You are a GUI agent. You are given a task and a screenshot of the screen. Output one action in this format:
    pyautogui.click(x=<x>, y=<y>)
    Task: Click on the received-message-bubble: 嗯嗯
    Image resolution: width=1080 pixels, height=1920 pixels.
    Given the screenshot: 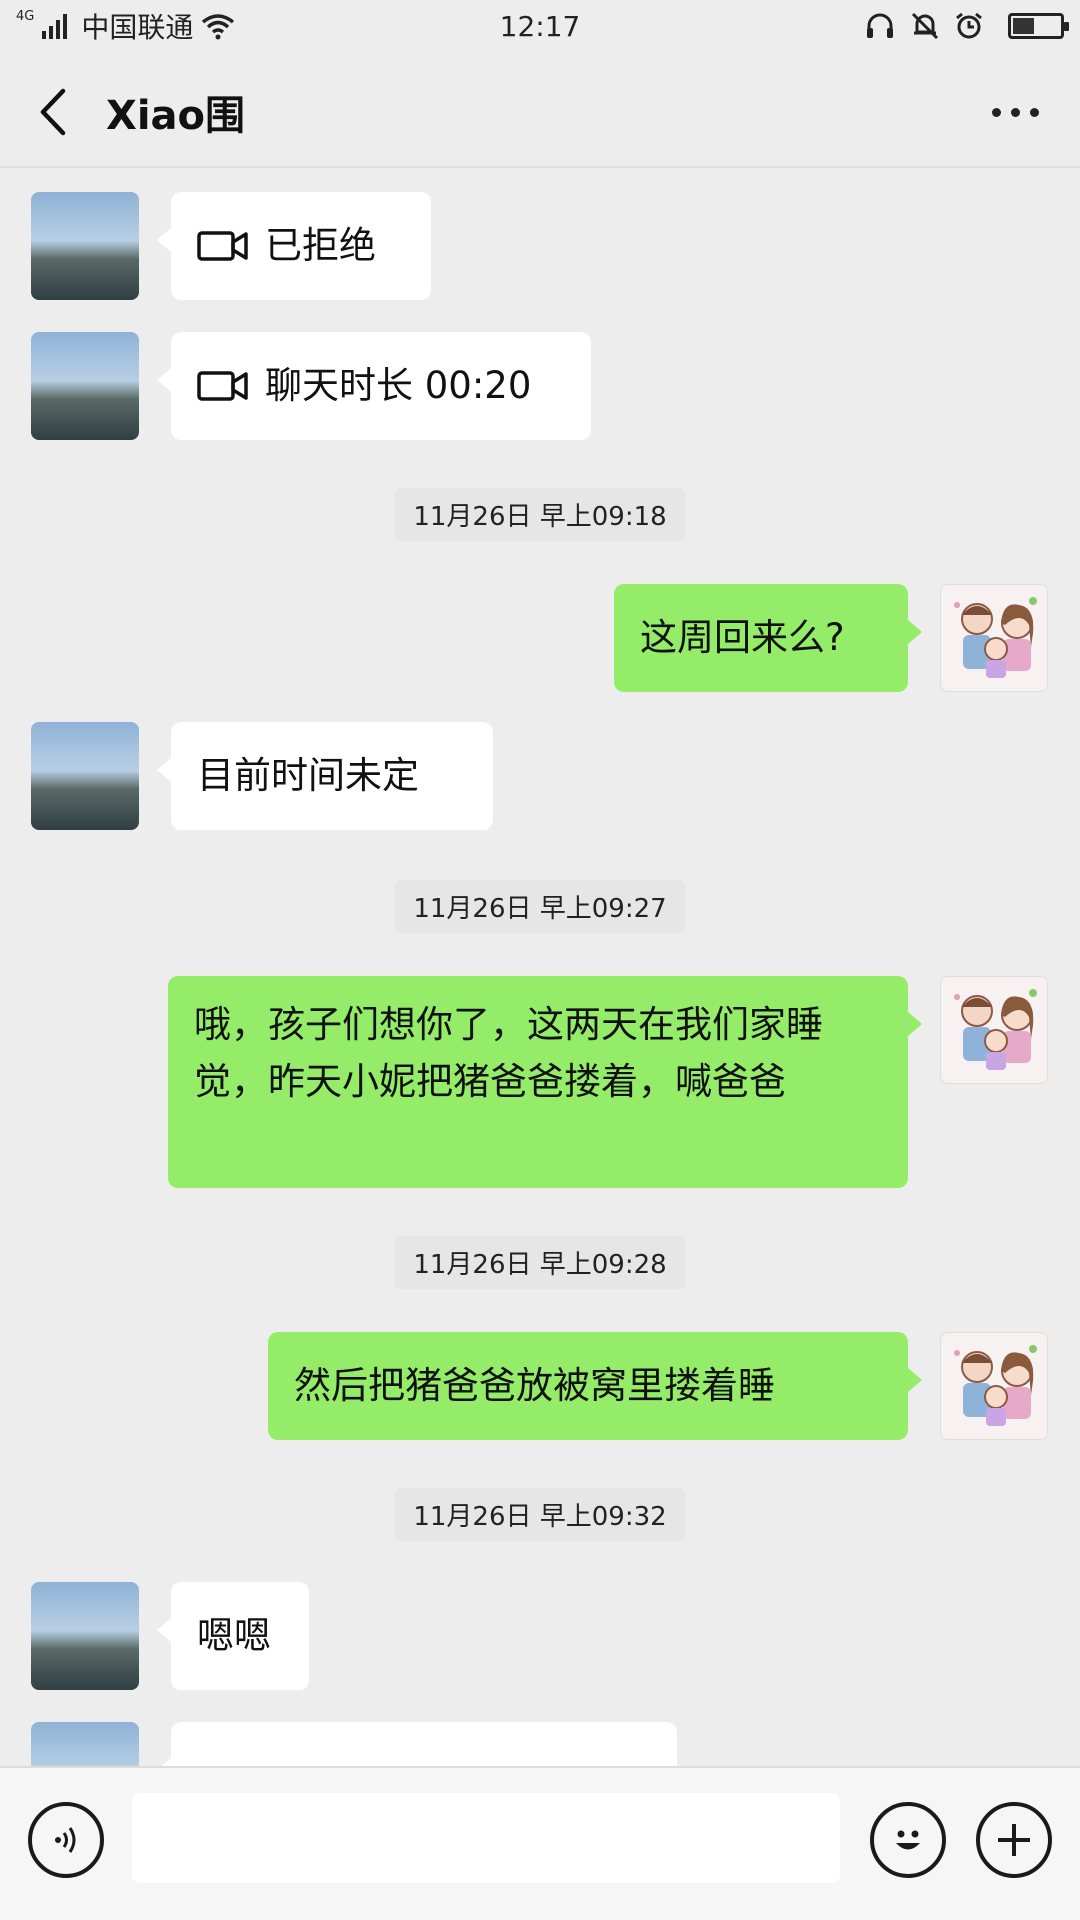 What is the action you would take?
    pyautogui.click(x=233, y=1636)
    